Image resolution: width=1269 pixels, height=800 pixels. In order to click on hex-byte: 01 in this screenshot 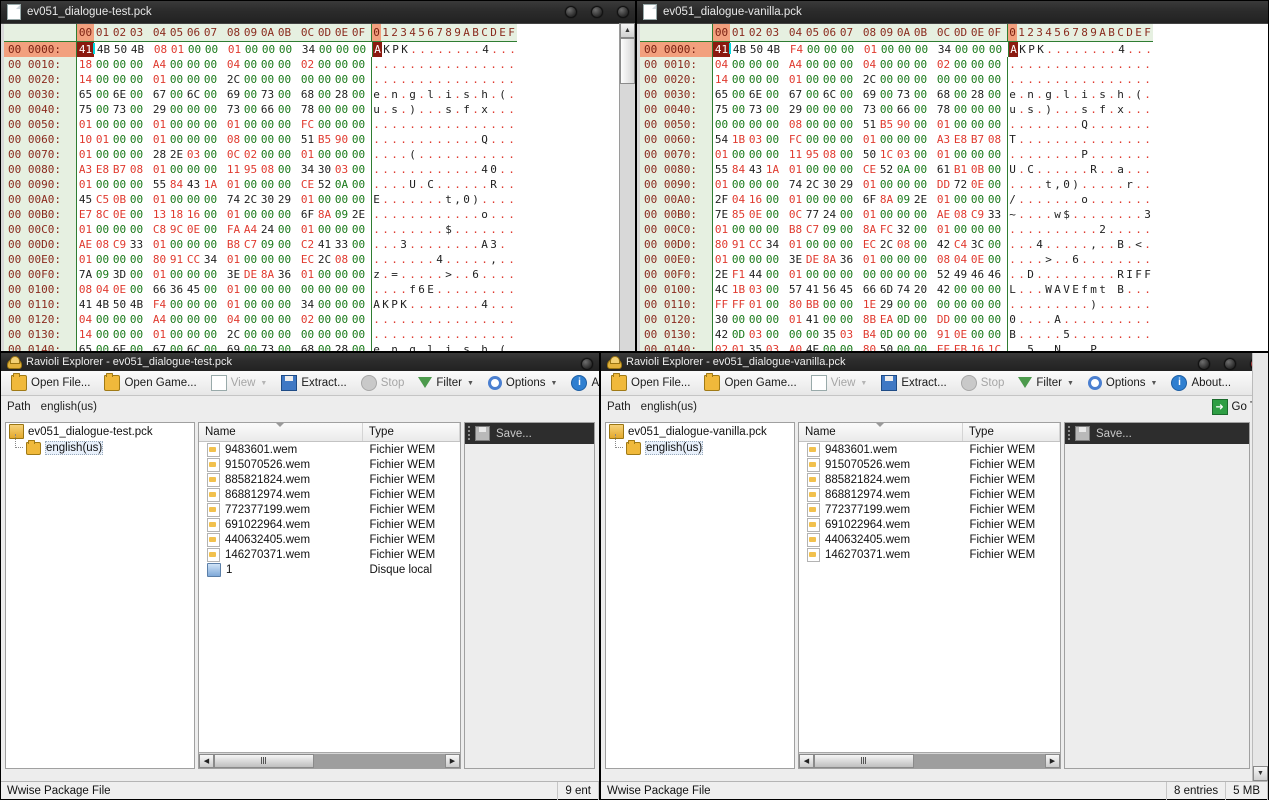, I will do `click(869, 139)`.